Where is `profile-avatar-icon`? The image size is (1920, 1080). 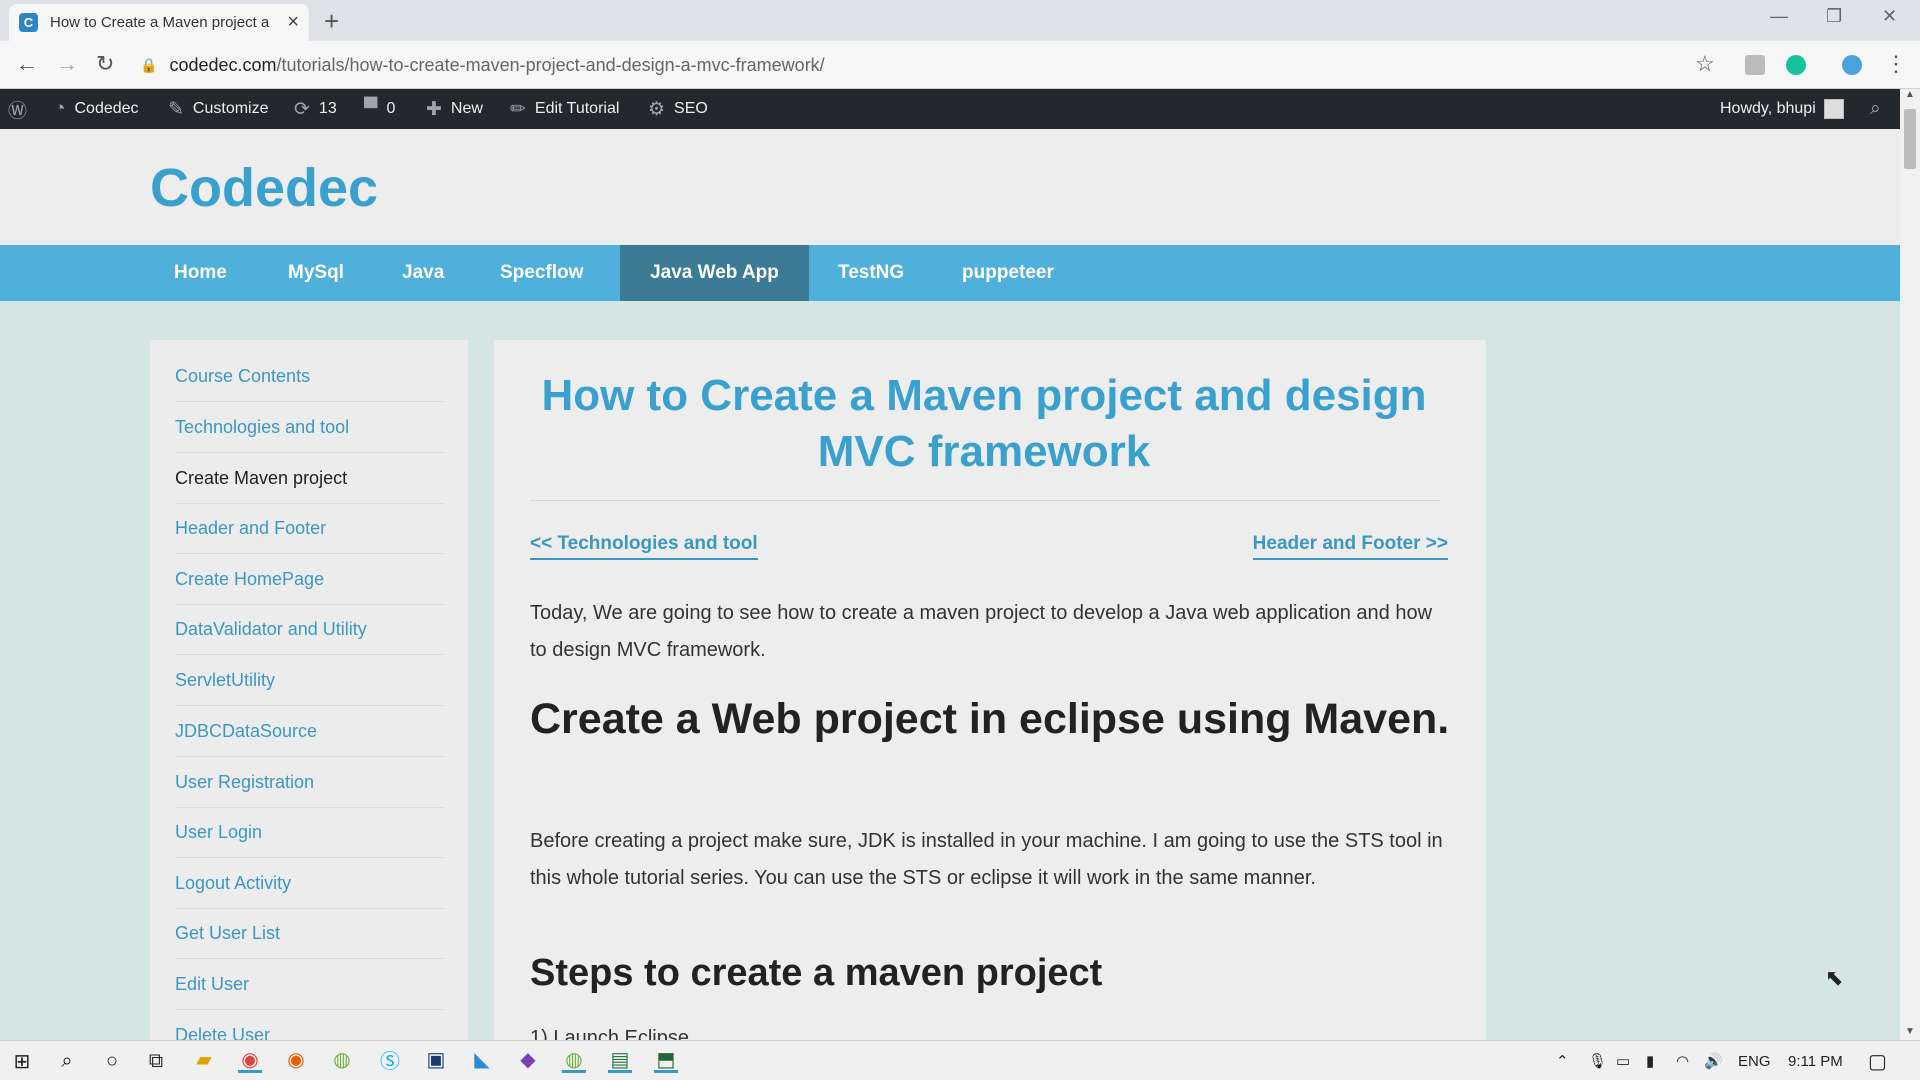 profile-avatar-icon is located at coordinates (1852, 65).